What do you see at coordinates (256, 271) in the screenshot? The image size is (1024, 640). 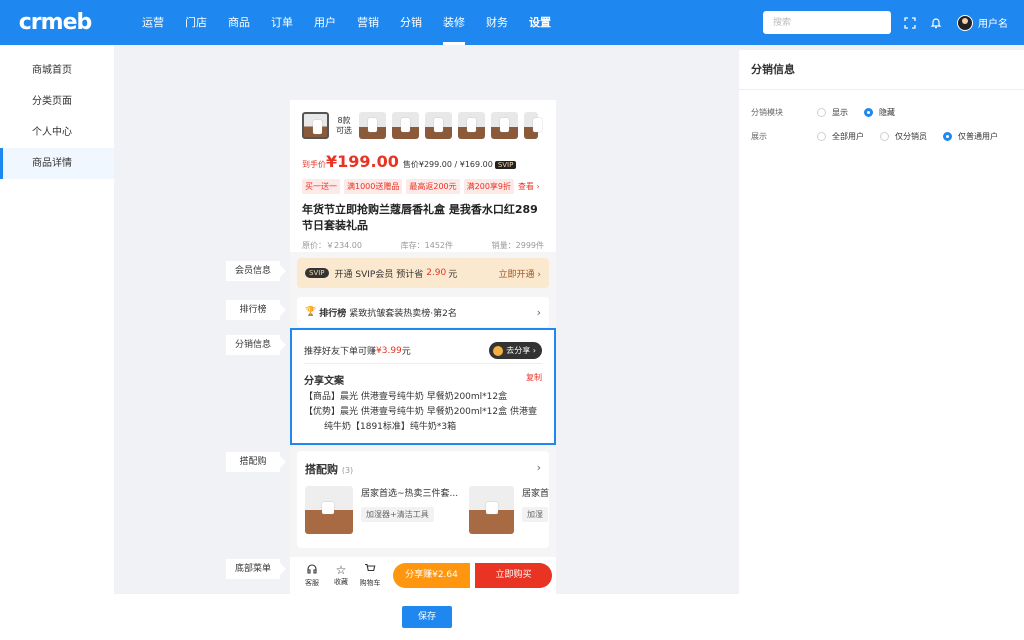 I see `section-tag-member: 会员信息` at bounding box center [256, 271].